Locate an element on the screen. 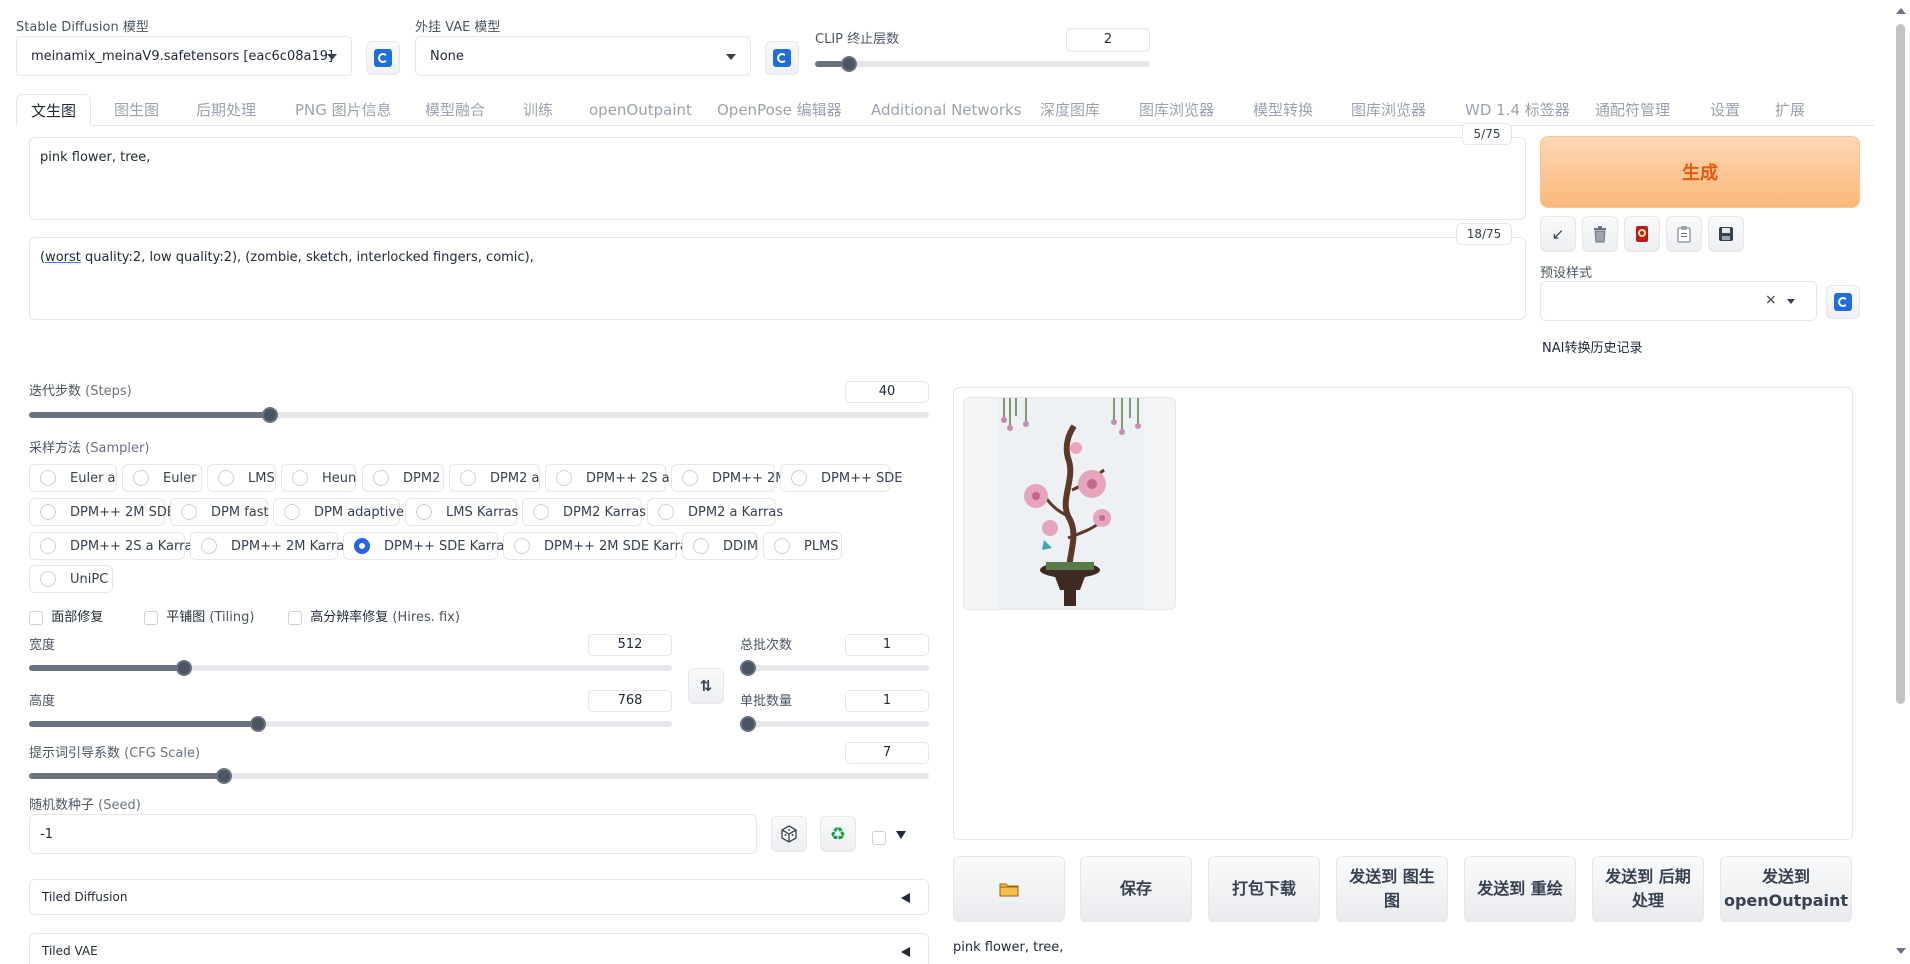  tab-train: 训练 is located at coordinates (538, 110).